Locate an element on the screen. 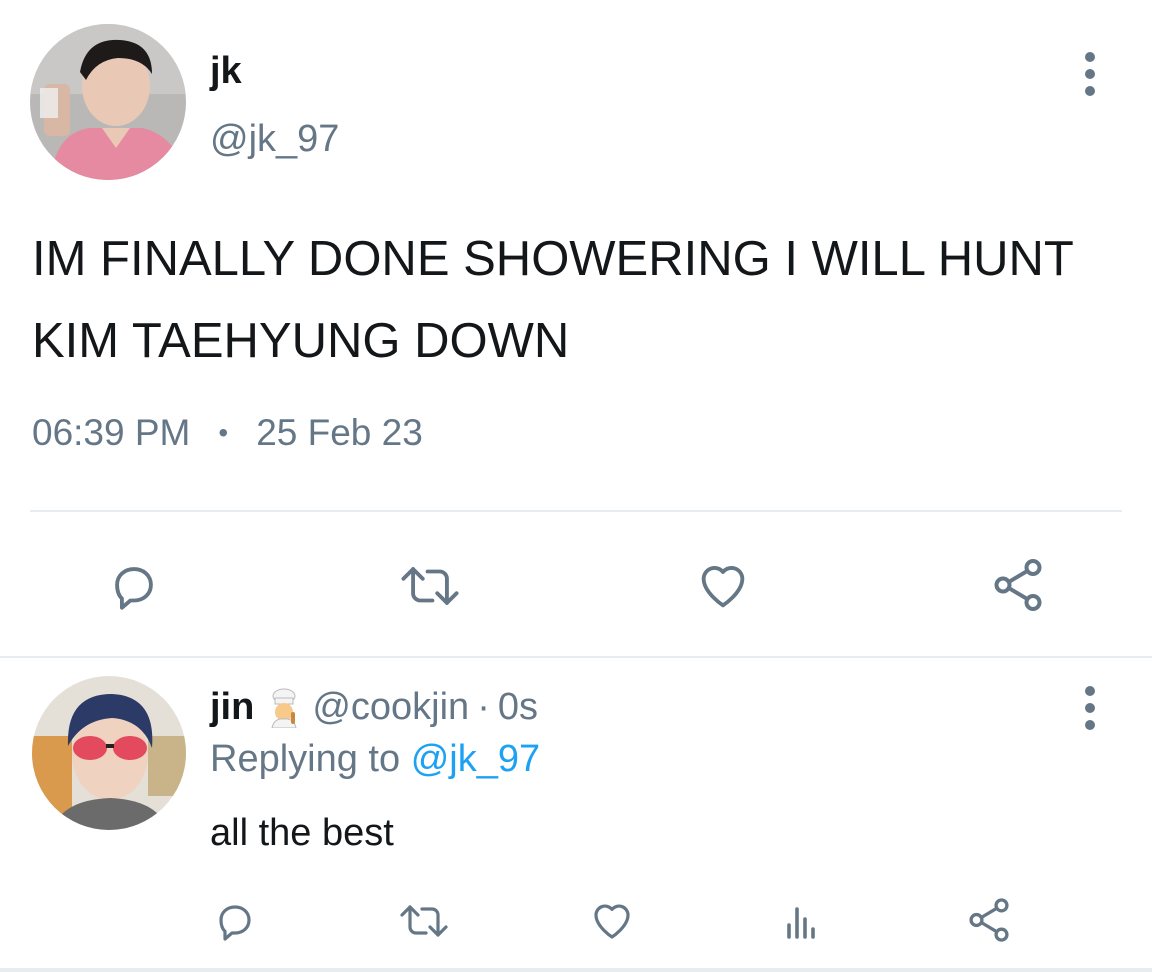 Image resolution: width=1152 pixels, height=972 pixels. display-name: jk is located at coordinates (226, 71).